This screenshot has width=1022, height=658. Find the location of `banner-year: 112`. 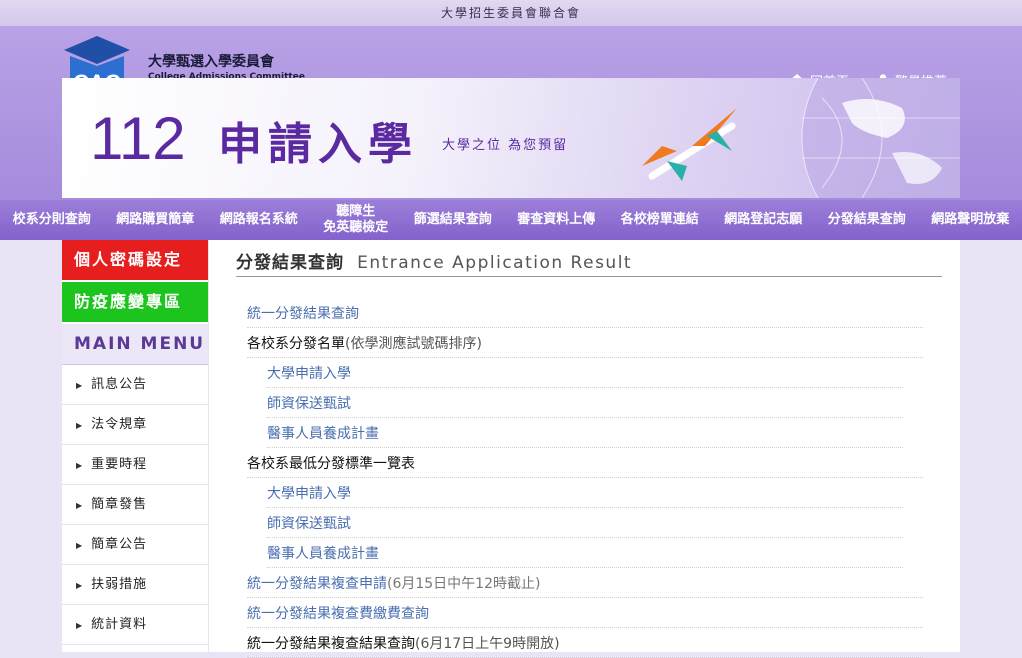

banner-year: 112 is located at coordinates (138, 138).